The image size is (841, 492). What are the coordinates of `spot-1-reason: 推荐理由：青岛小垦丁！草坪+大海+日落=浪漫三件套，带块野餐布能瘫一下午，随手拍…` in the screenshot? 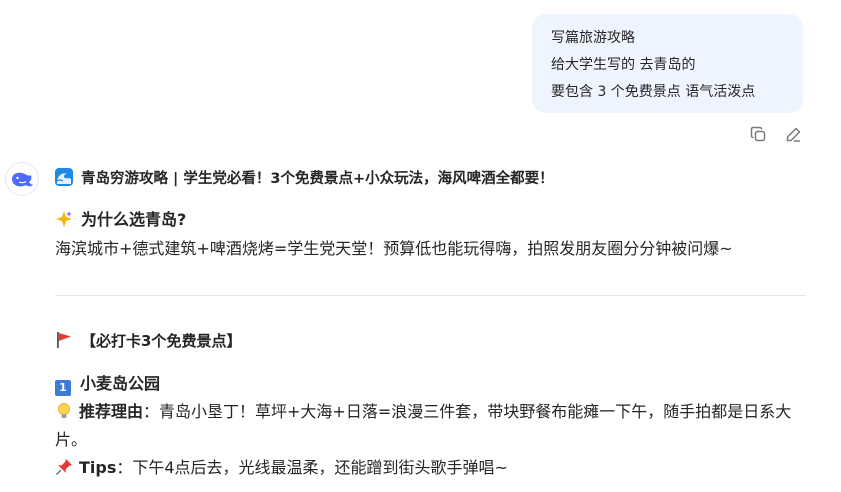 It's located at (425, 426).